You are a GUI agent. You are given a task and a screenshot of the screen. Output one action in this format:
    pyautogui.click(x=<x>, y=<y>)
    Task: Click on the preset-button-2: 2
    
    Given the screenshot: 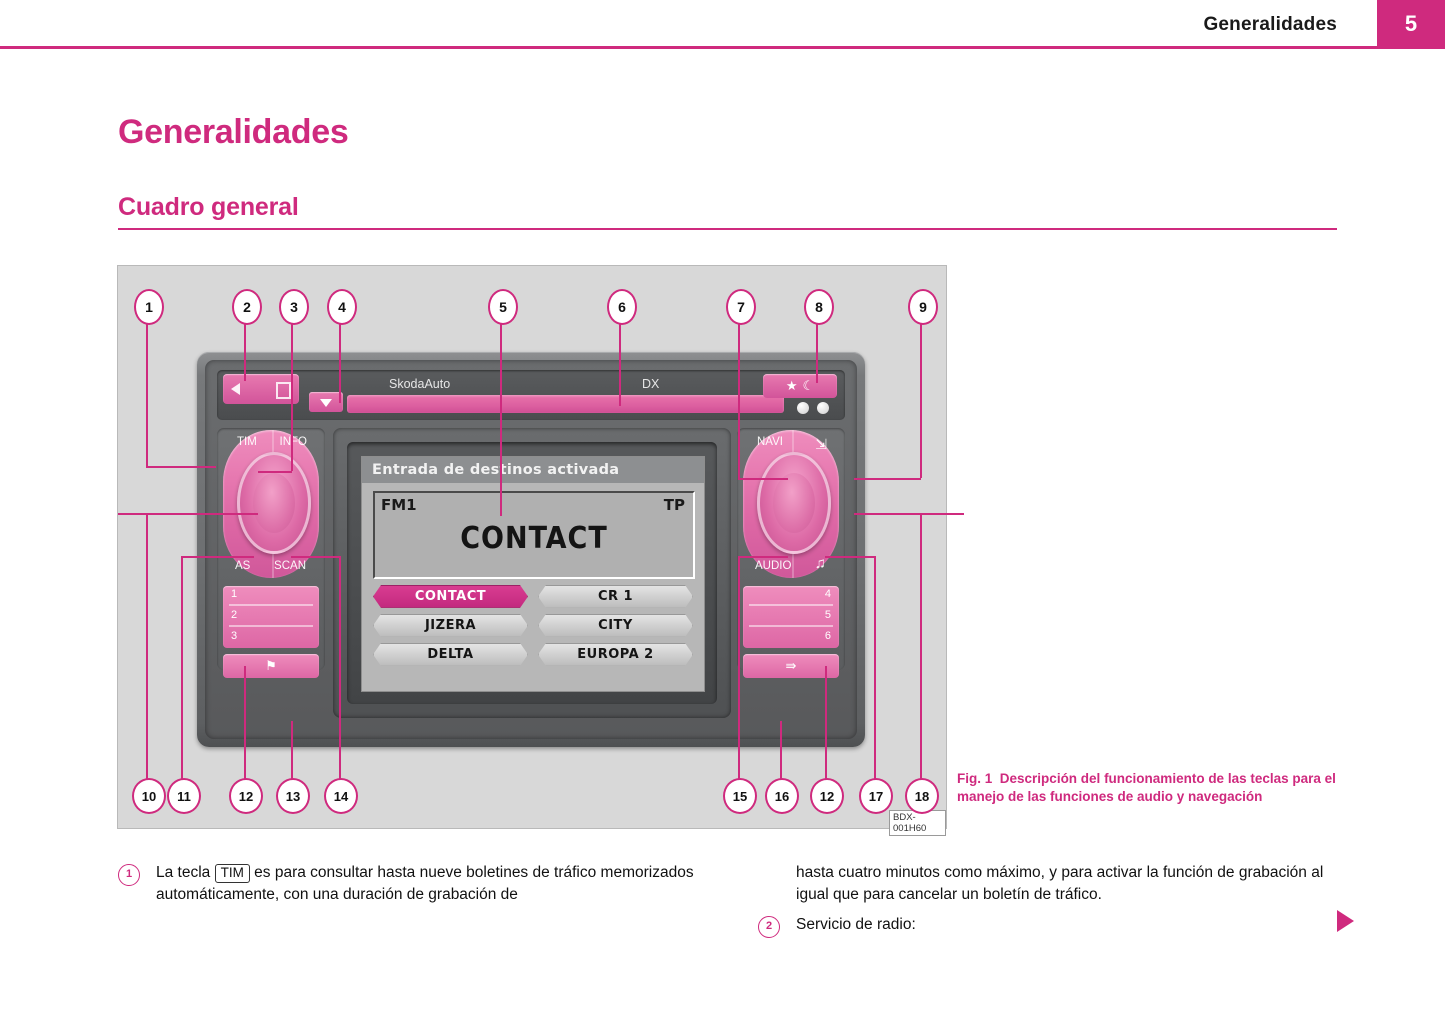 What is the action you would take?
    pyautogui.click(x=271, y=617)
    